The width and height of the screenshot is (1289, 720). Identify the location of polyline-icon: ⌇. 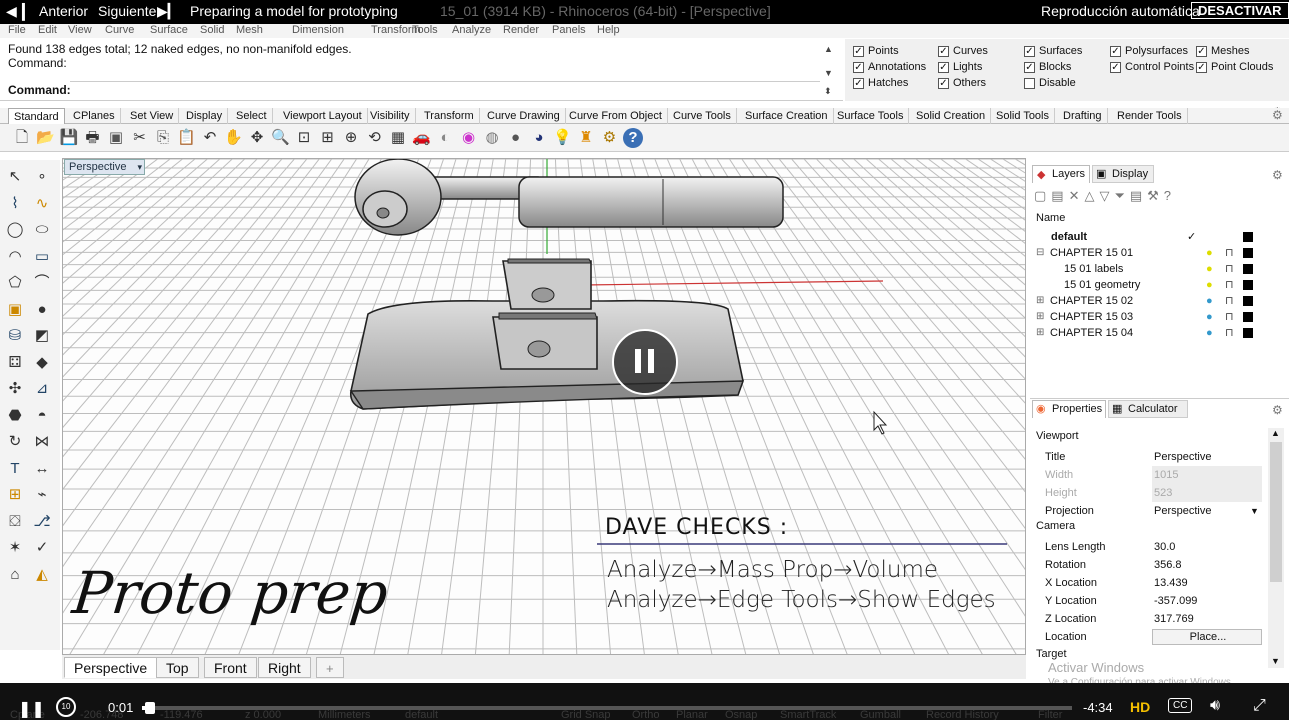
(15, 204).